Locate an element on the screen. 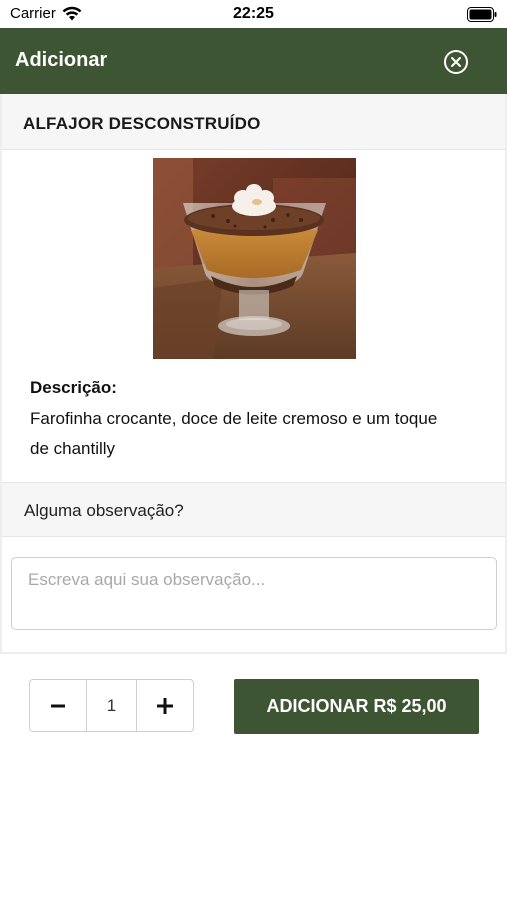 The image size is (507, 900). quantity-value: 1 is located at coordinates (111, 705).